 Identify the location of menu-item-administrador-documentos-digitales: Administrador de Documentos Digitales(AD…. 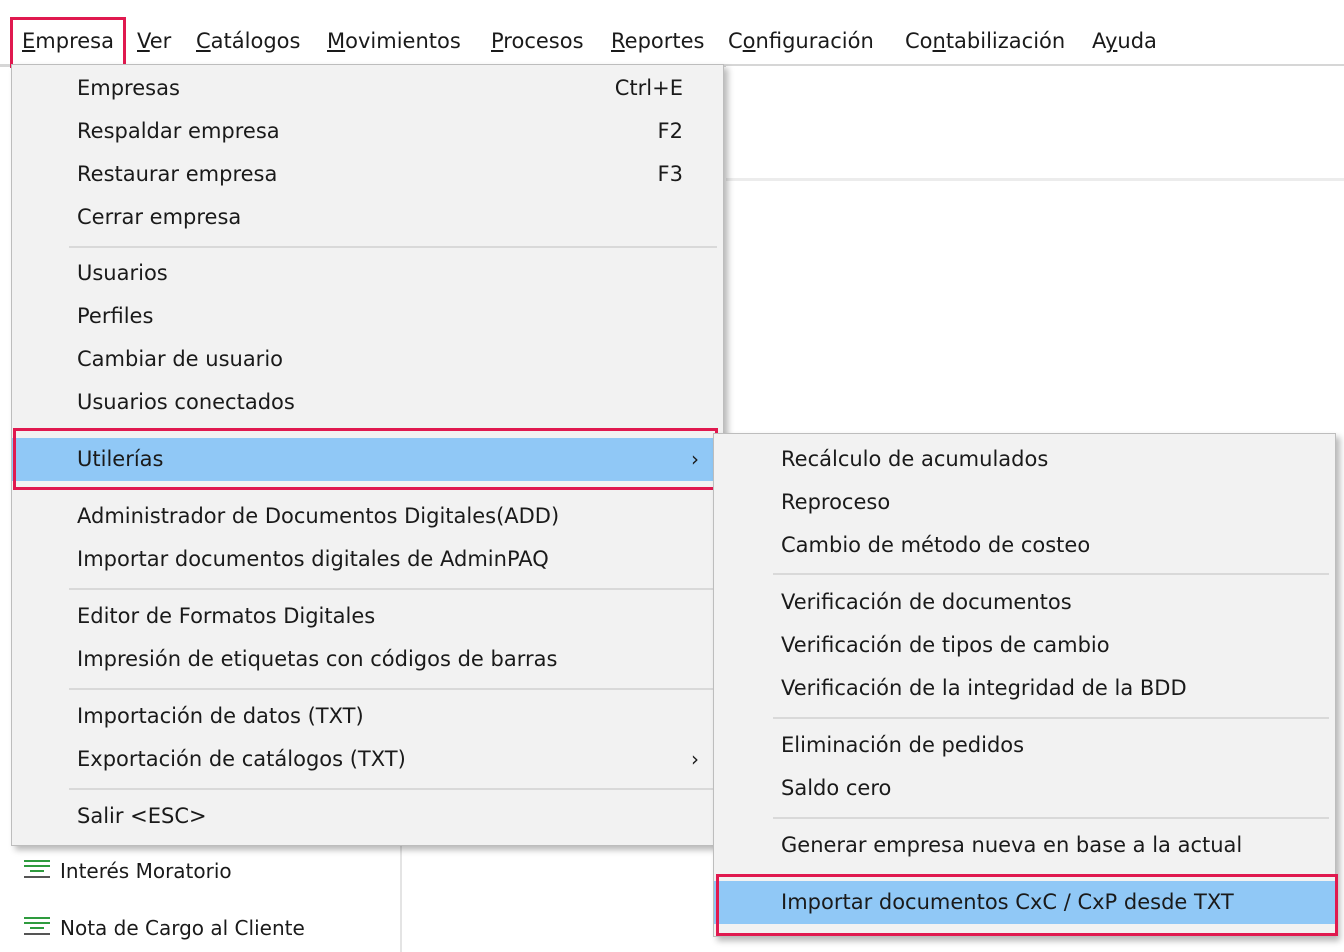
(367, 516).